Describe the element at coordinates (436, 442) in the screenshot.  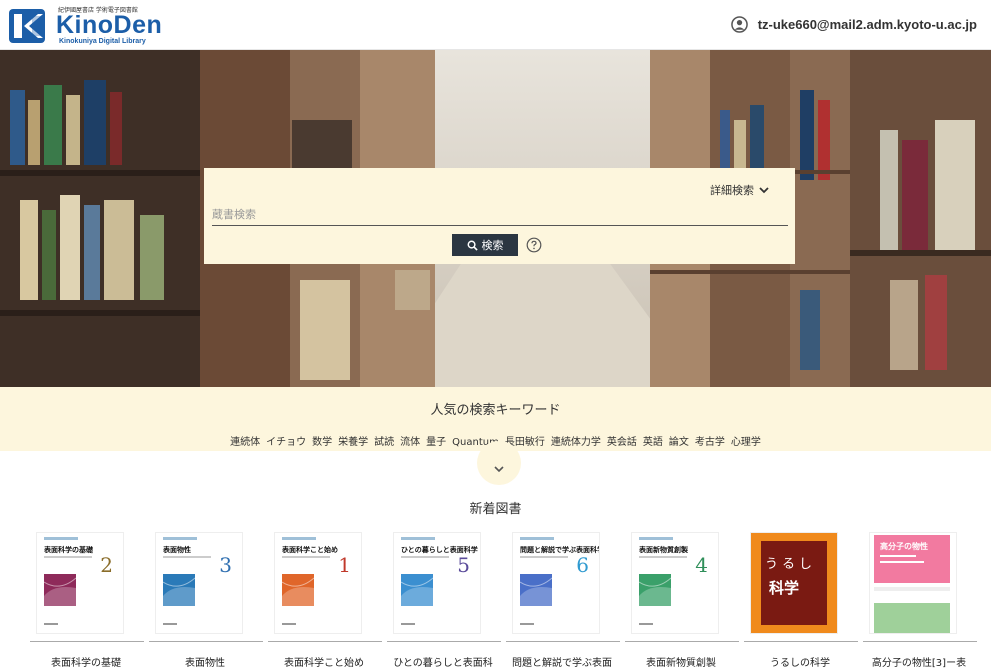
I see `keyword-link: 量子` at that location.